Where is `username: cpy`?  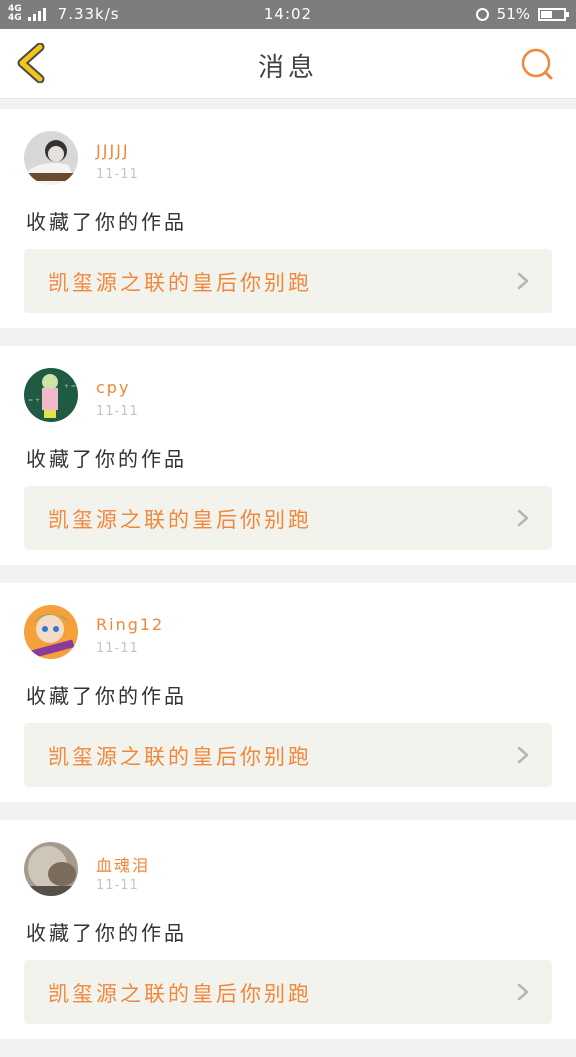 username: cpy is located at coordinates (113, 387).